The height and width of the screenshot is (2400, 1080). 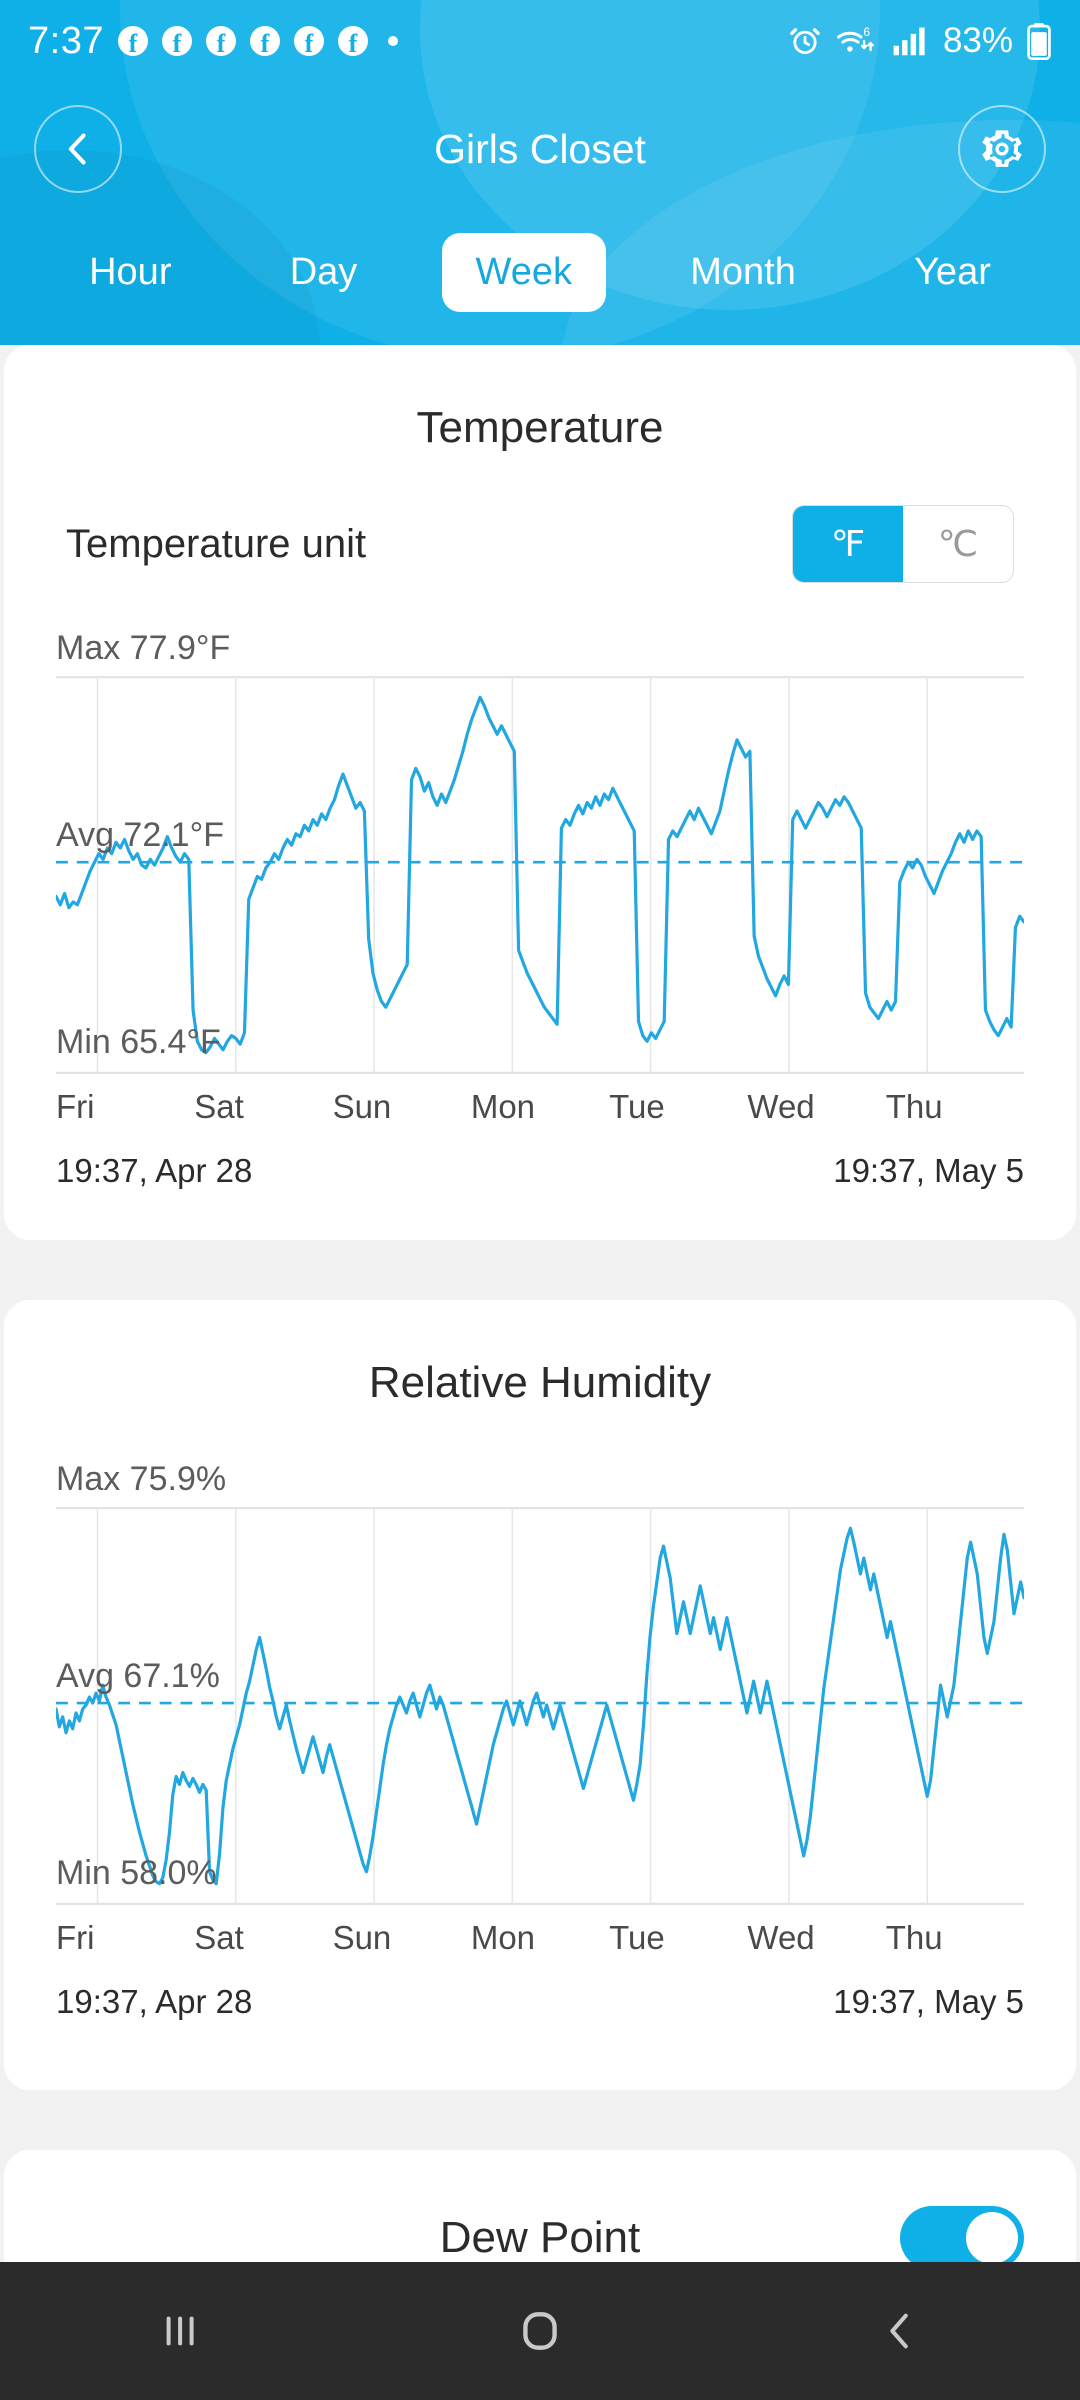 What do you see at coordinates (962, 2238) in the screenshot?
I see `dew-point-toggle` at bounding box center [962, 2238].